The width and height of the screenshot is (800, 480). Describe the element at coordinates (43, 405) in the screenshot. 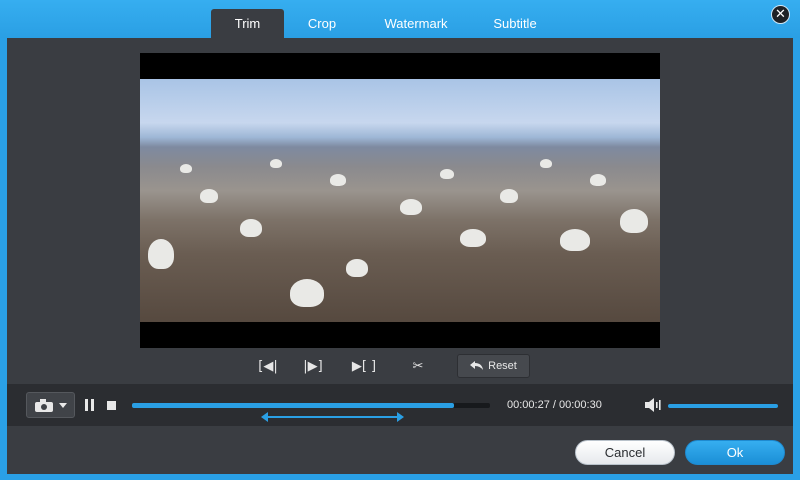

I see `camera-icon` at that location.